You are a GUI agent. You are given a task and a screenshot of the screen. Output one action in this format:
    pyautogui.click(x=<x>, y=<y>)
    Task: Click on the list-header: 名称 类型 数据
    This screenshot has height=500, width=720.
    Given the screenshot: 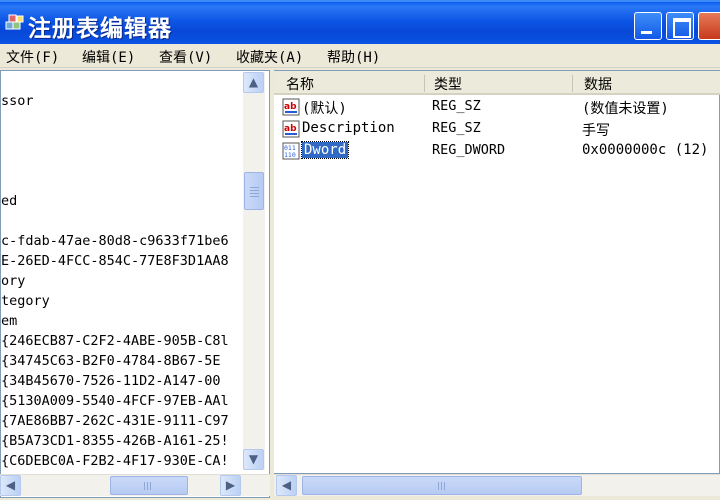 What is the action you would take?
    pyautogui.click(x=497, y=83)
    